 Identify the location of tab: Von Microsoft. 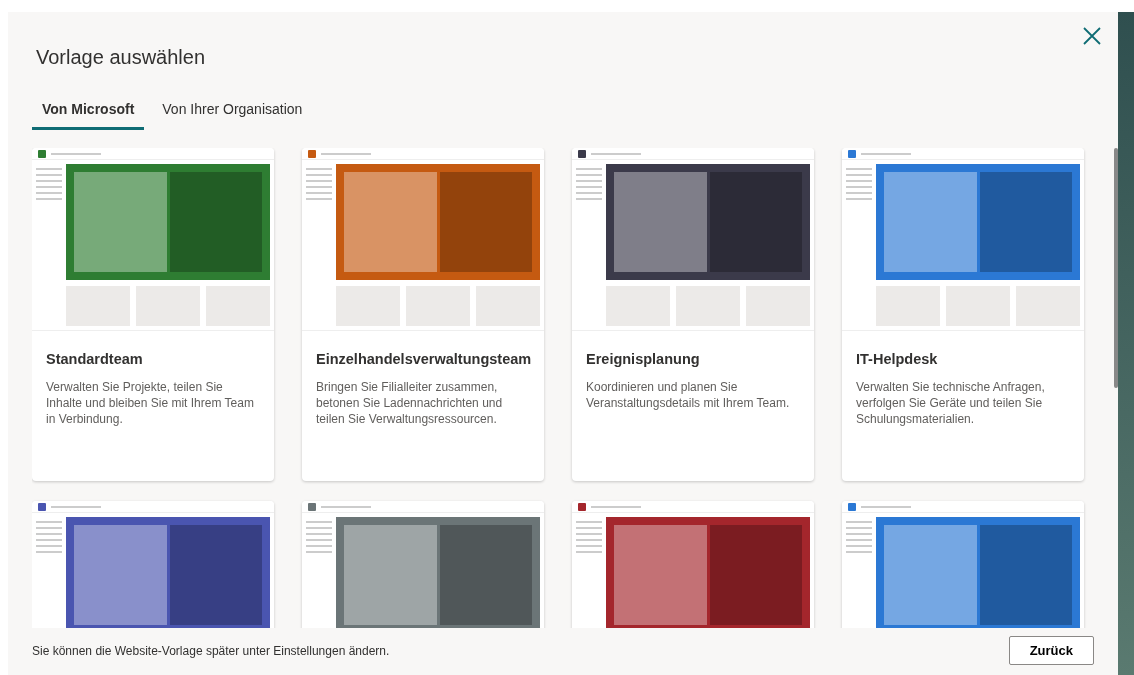
(88, 112).